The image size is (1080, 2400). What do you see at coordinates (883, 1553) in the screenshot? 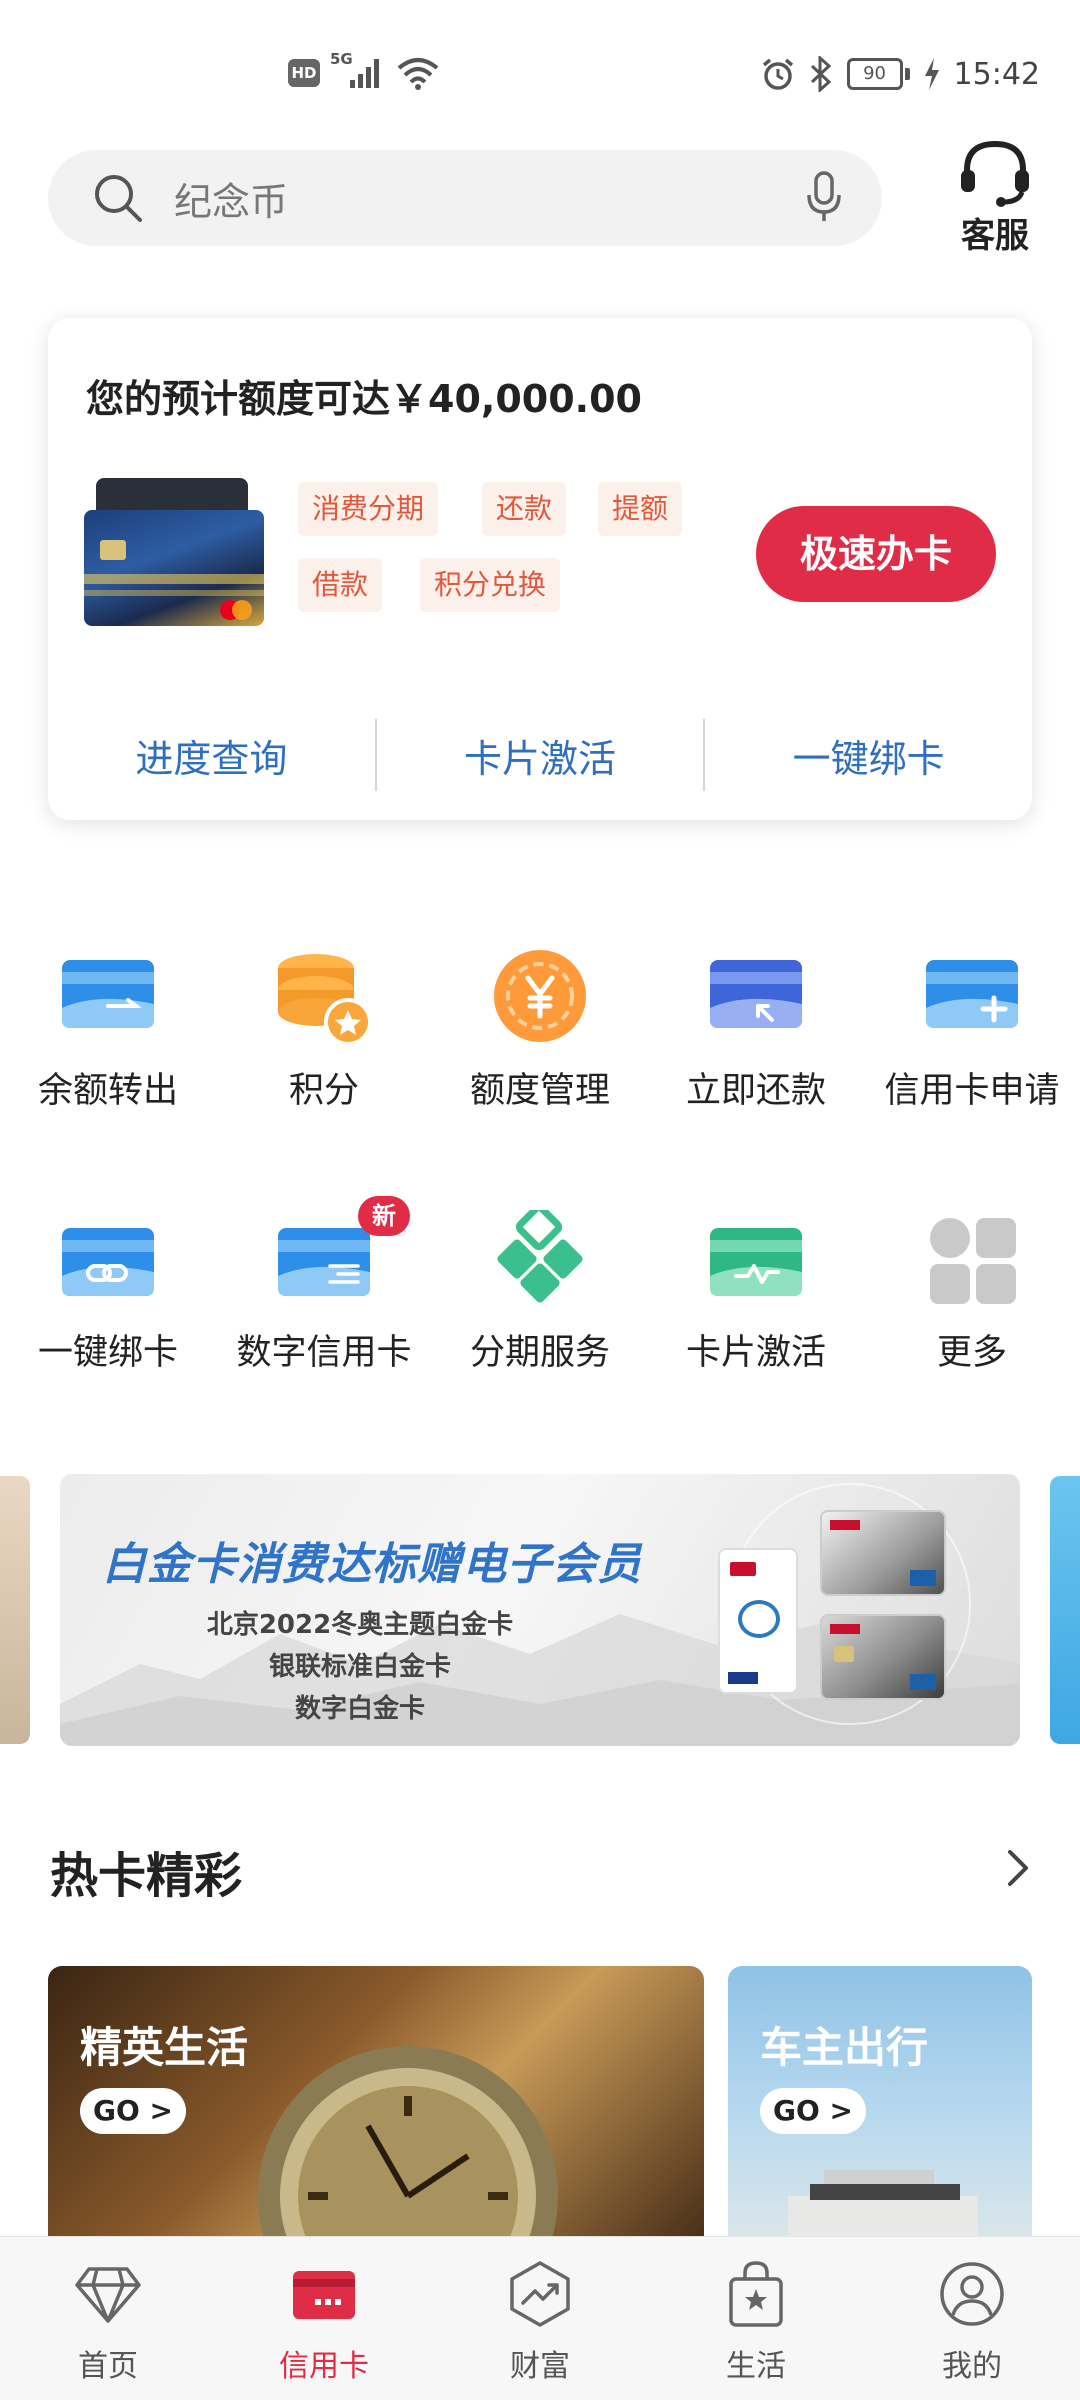
I see `unionpay-platinum-card-image` at bounding box center [883, 1553].